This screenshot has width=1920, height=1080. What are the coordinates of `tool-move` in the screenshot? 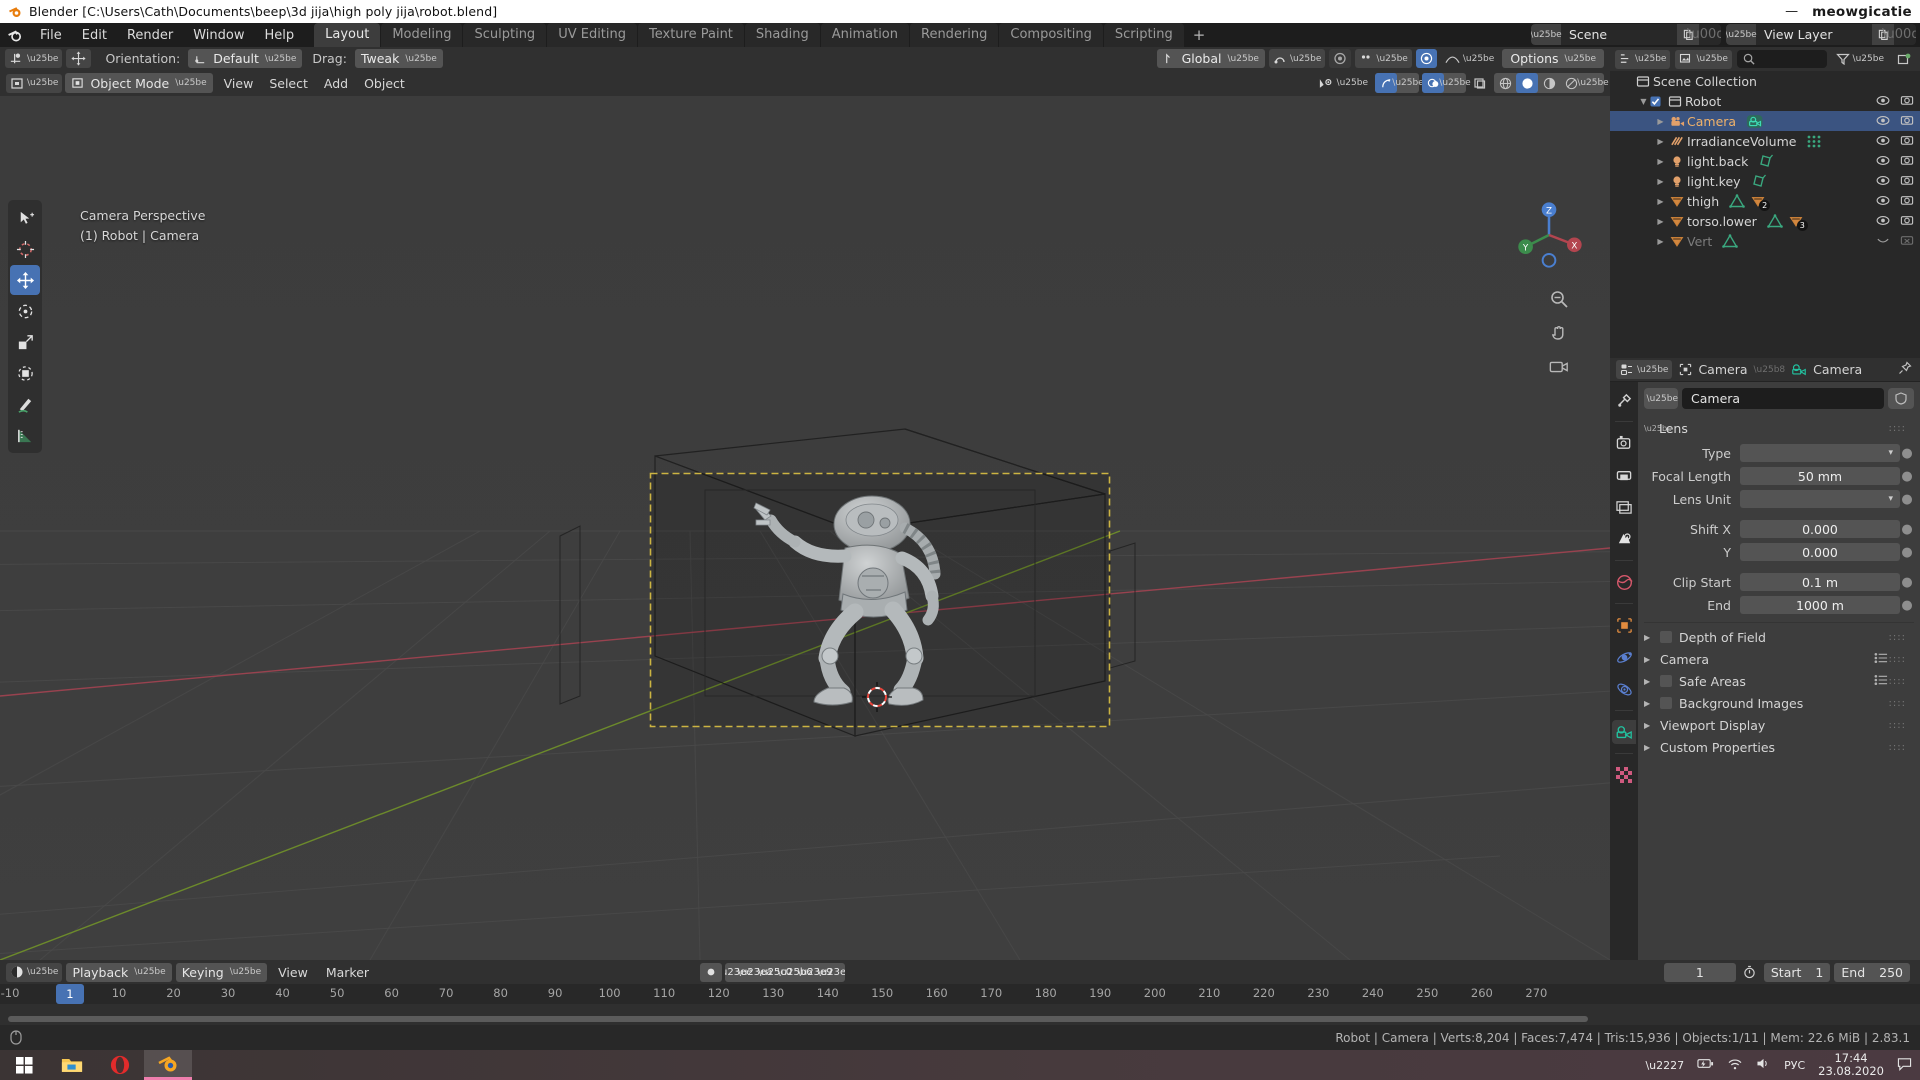 It's located at (25, 280).